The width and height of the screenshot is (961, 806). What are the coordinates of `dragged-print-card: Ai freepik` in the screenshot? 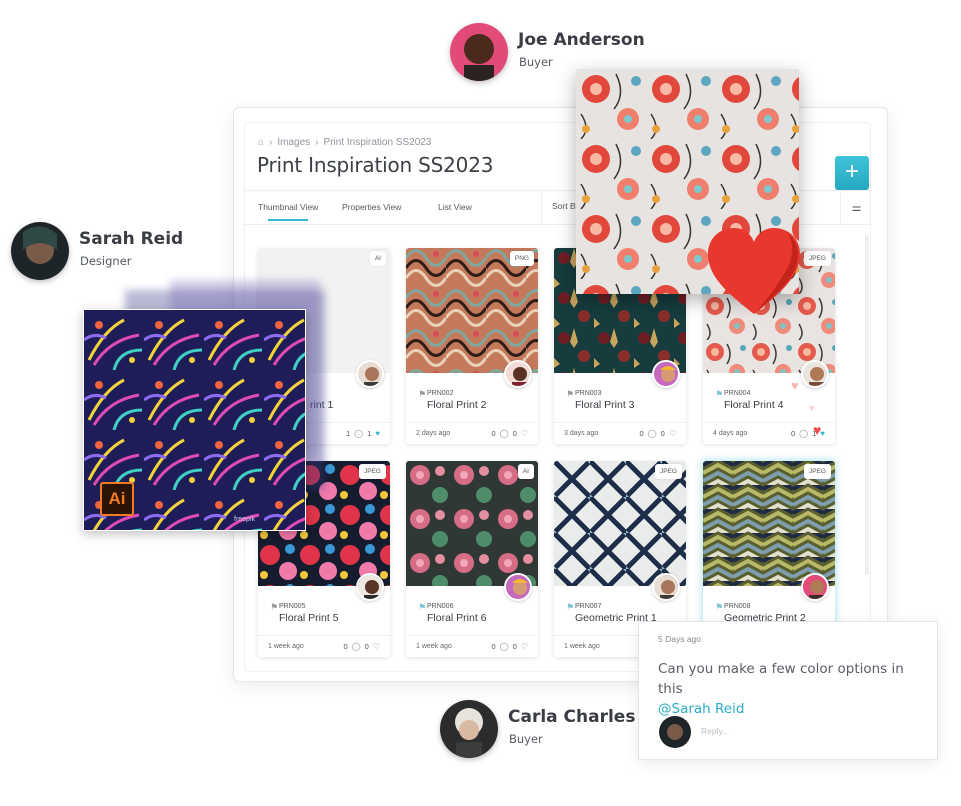 It's located at (194, 420).